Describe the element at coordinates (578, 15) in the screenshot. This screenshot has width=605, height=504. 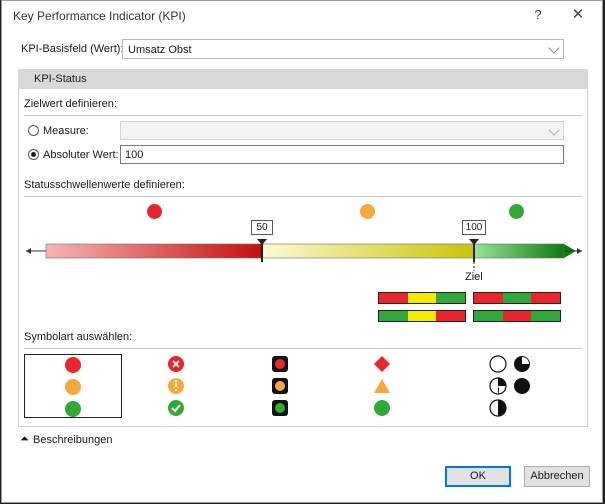
I see `close-icon: ✕` at that location.